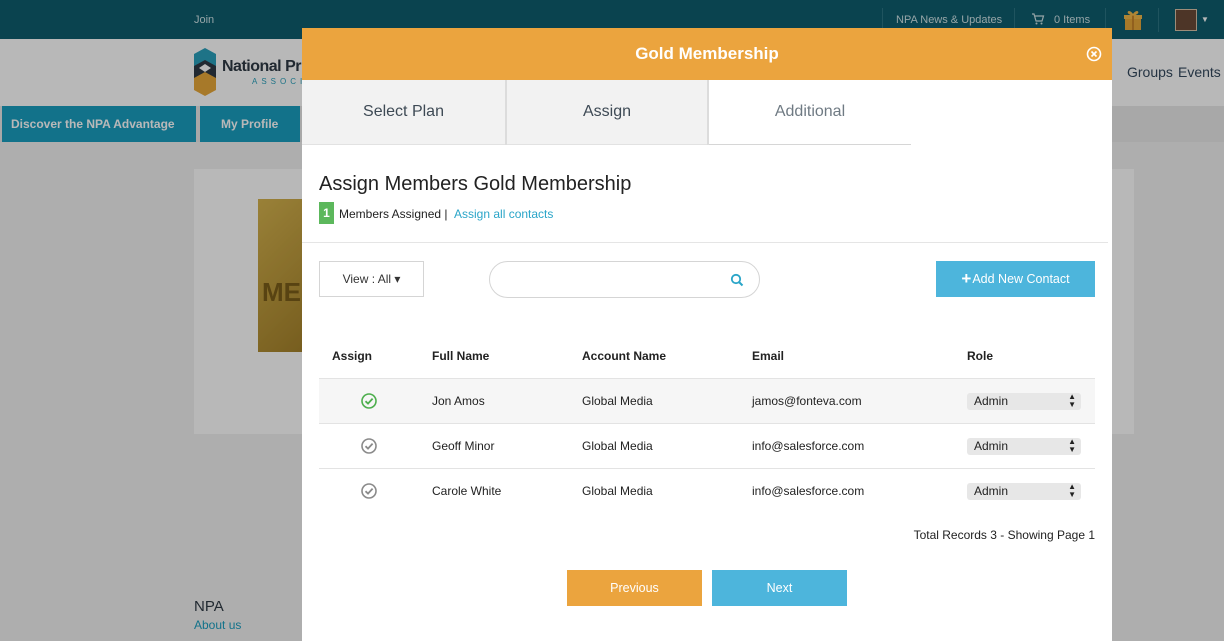 This screenshot has height=641, width=1224. What do you see at coordinates (1094, 54) in the screenshot?
I see `close-icon` at bounding box center [1094, 54].